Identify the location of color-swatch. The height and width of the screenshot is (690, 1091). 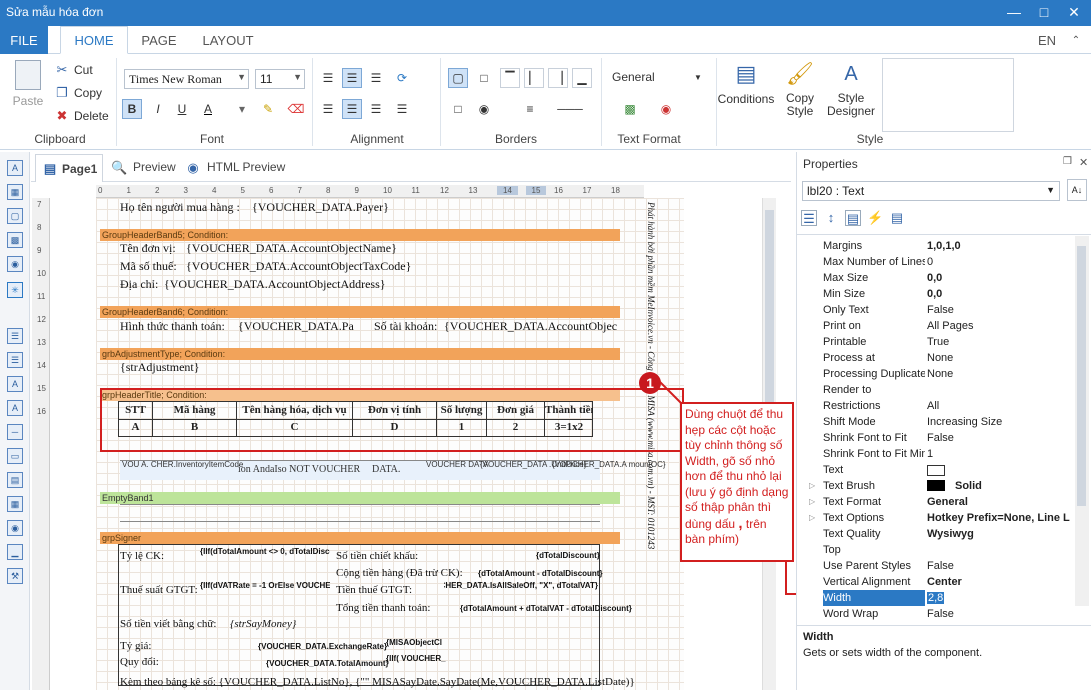
(936, 470).